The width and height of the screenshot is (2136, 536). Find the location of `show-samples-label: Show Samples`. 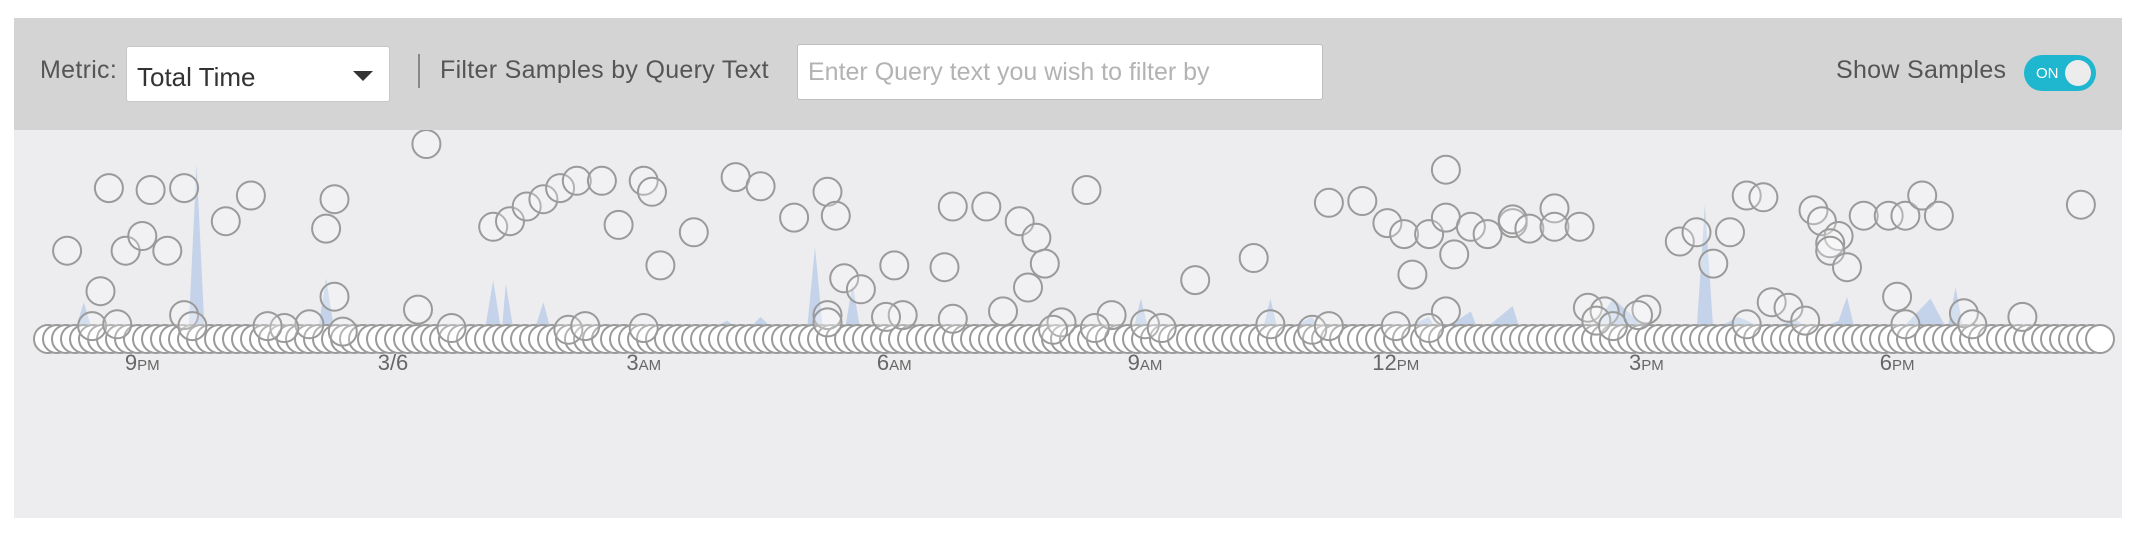

show-samples-label: Show Samples is located at coordinates (1921, 70).